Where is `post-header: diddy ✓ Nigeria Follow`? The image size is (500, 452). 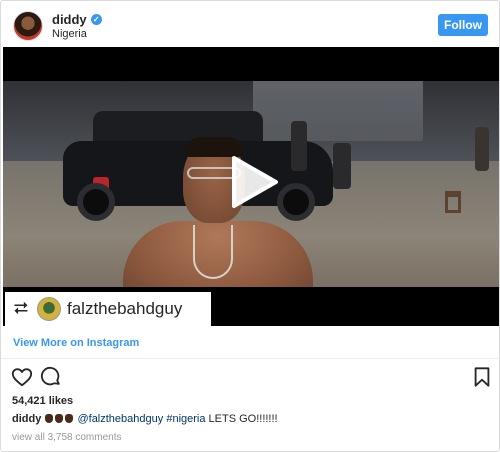
post-header: diddy ✓ Nigeria Follow is located at coordinates (250, 24).